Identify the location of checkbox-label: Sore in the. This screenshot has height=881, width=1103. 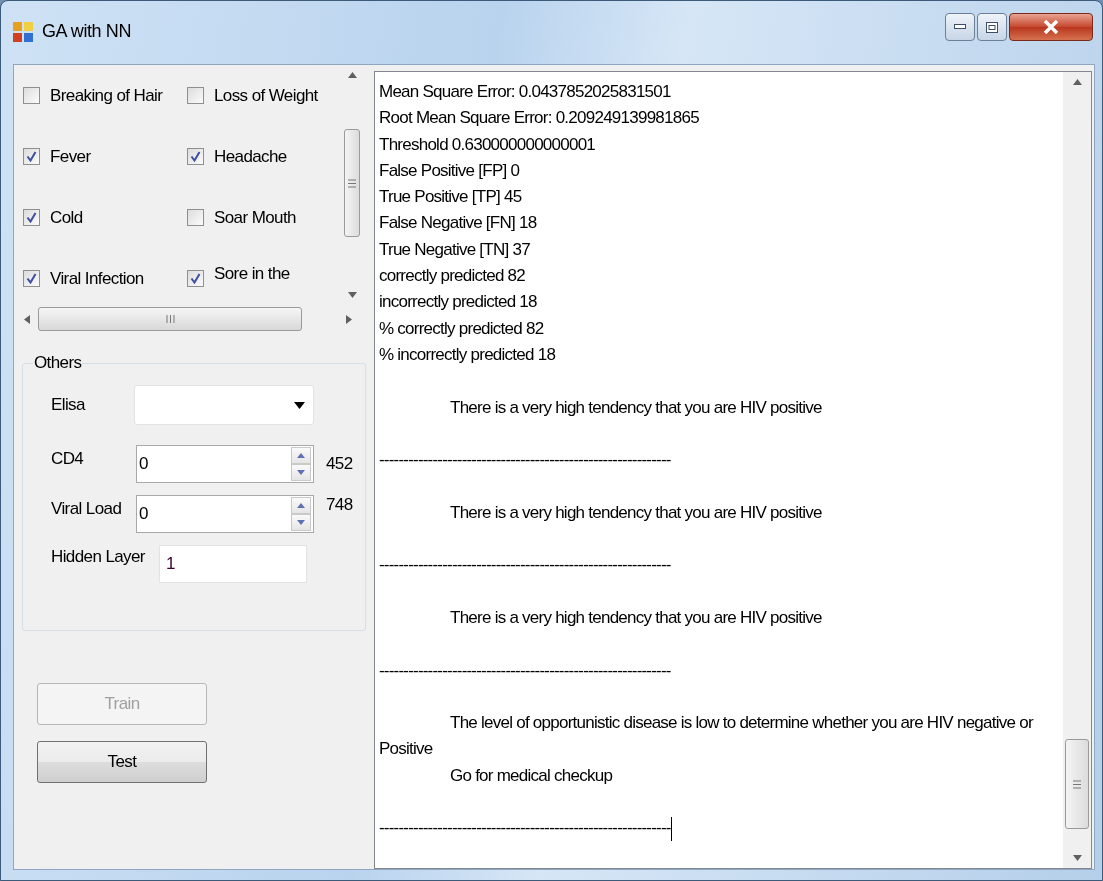
(252, 274).